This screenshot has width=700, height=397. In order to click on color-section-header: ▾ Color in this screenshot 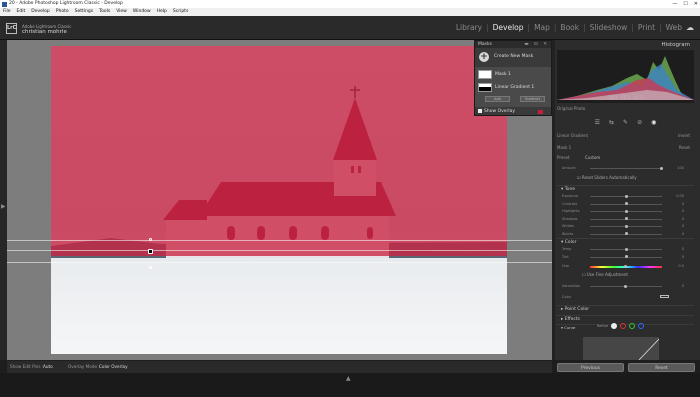, I will do `click(625, 241)`.